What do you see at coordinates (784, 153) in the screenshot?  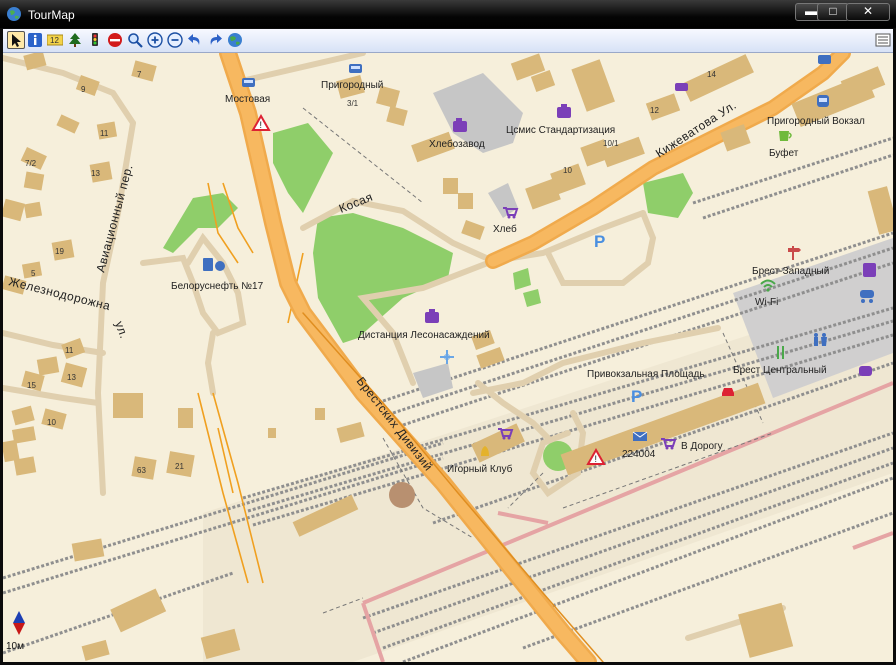 I see `poi-bufet: Буфет` at bounding box center [784, 153].